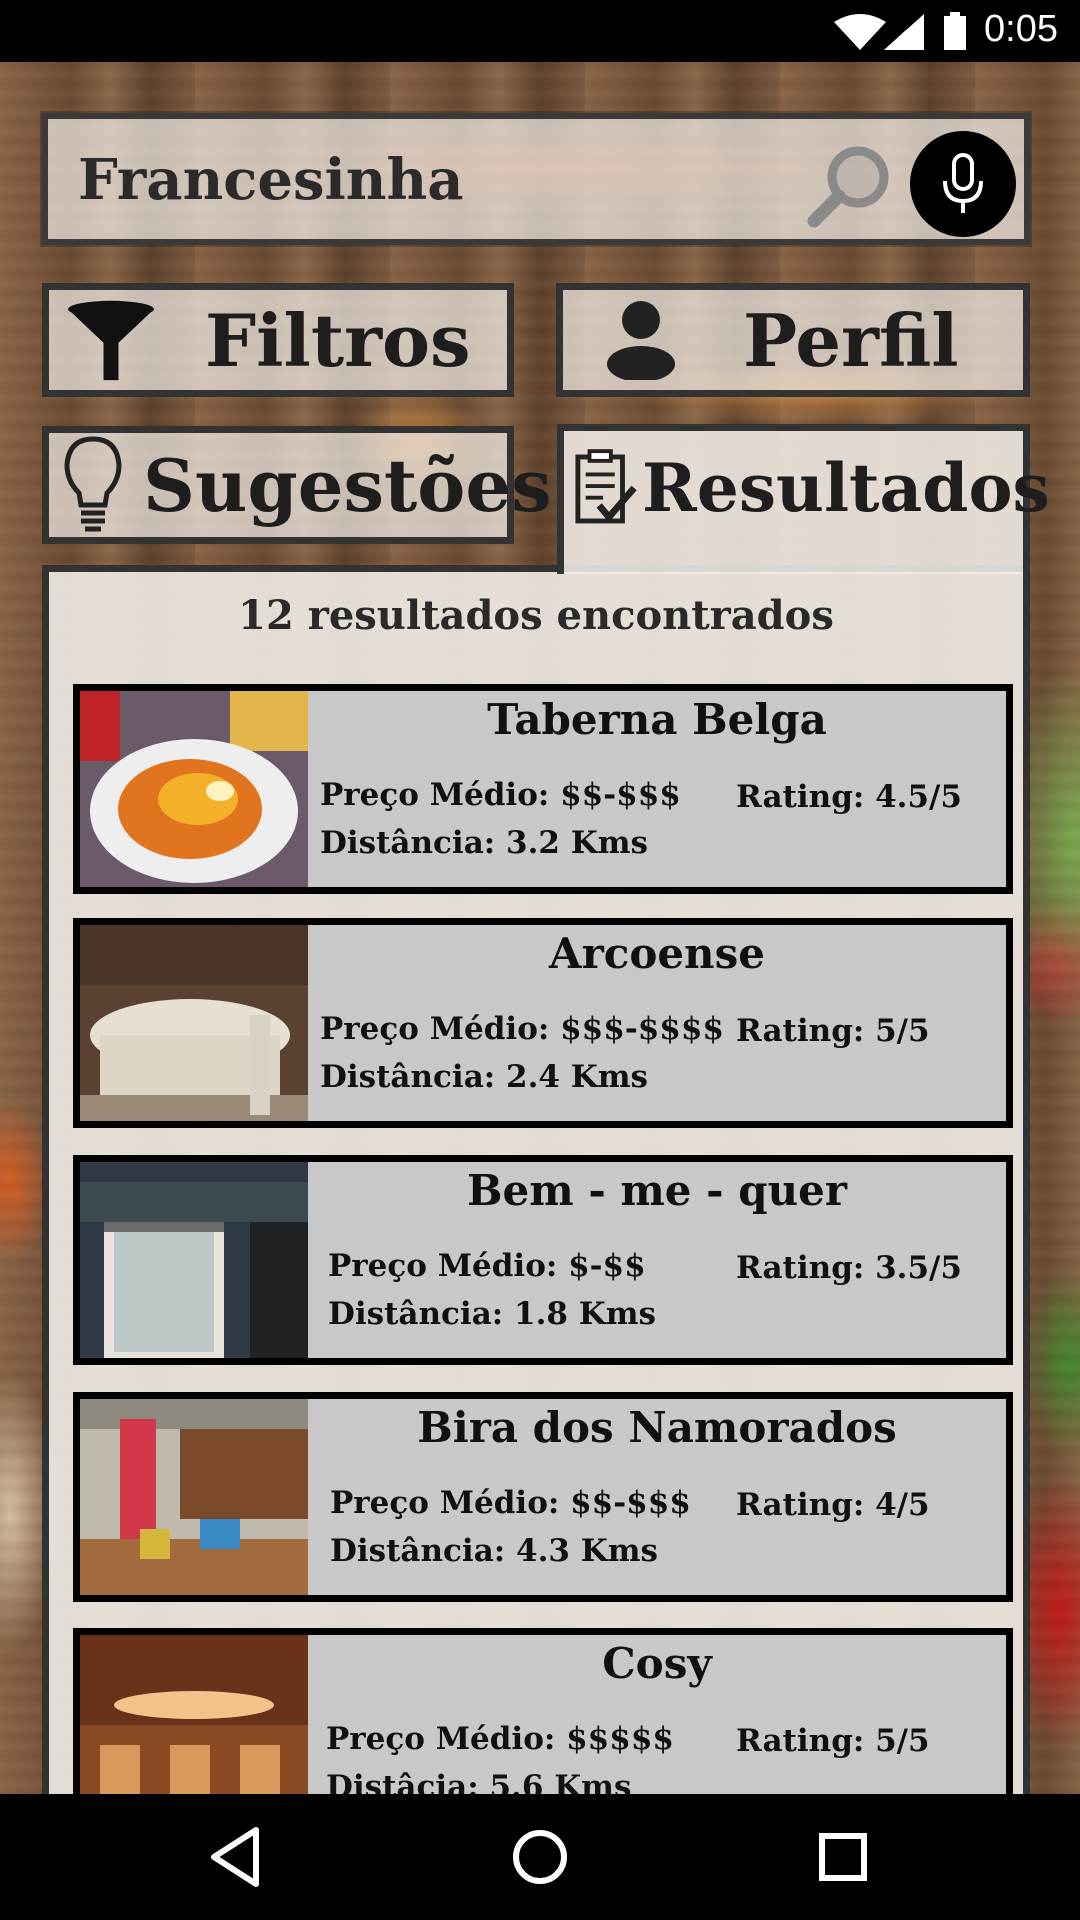  Describe the element at coordinates (641, 340) in the screenshot. I see `person-icon` at that location.